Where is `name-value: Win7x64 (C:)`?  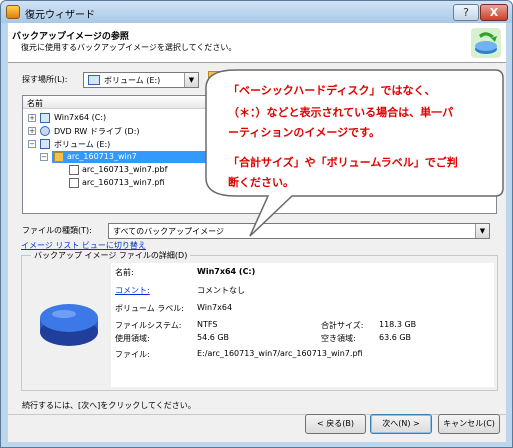
name-value: Win7x64 (C:) is located at coordinates (226, 271).